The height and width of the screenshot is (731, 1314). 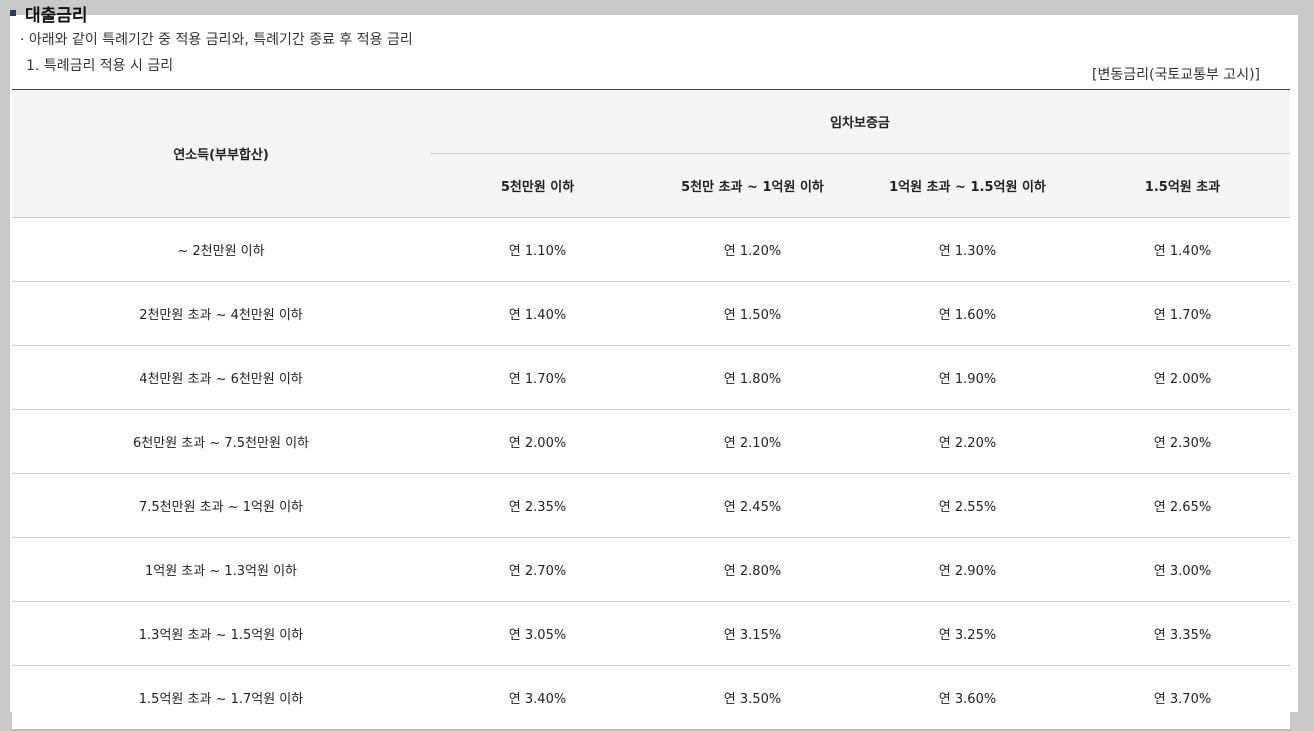 What do you see at coordinates (537, 569) in the screenshot?
I see `rate-cell: 연 2.70%` at bounding box center [537, 569].